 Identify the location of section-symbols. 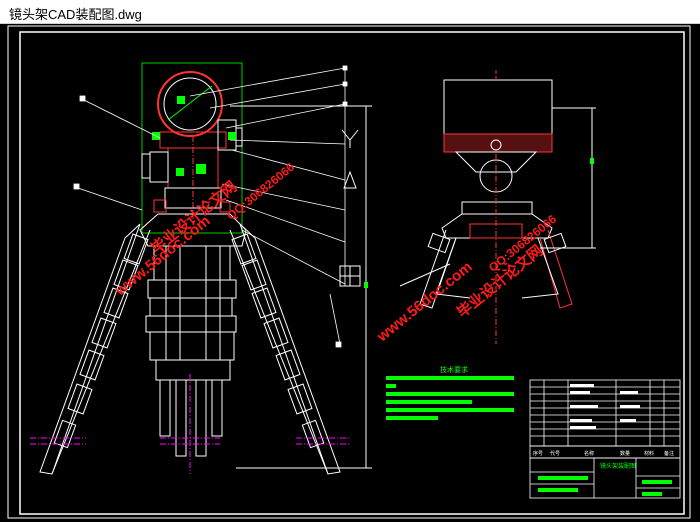
(350, 208).